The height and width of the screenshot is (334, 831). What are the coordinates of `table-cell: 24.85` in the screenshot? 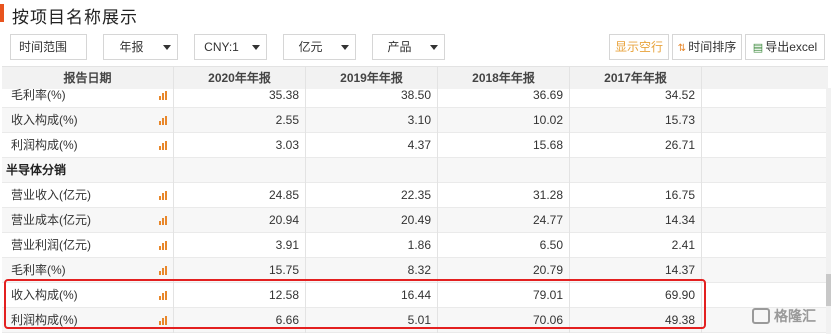 It's located at (240, 195).